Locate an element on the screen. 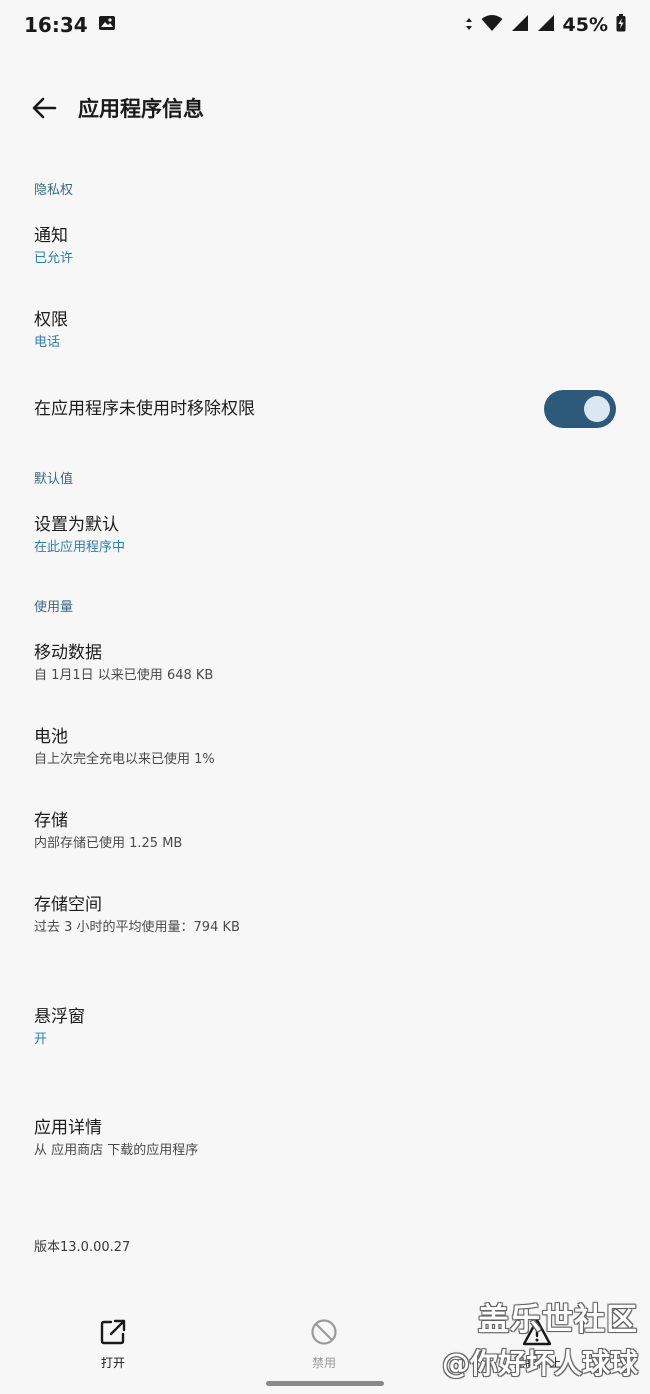 The height and width of the screenshot is (1394, 650). floating-window-title: 悬浮窗 is located at coordinates (59, 1017).